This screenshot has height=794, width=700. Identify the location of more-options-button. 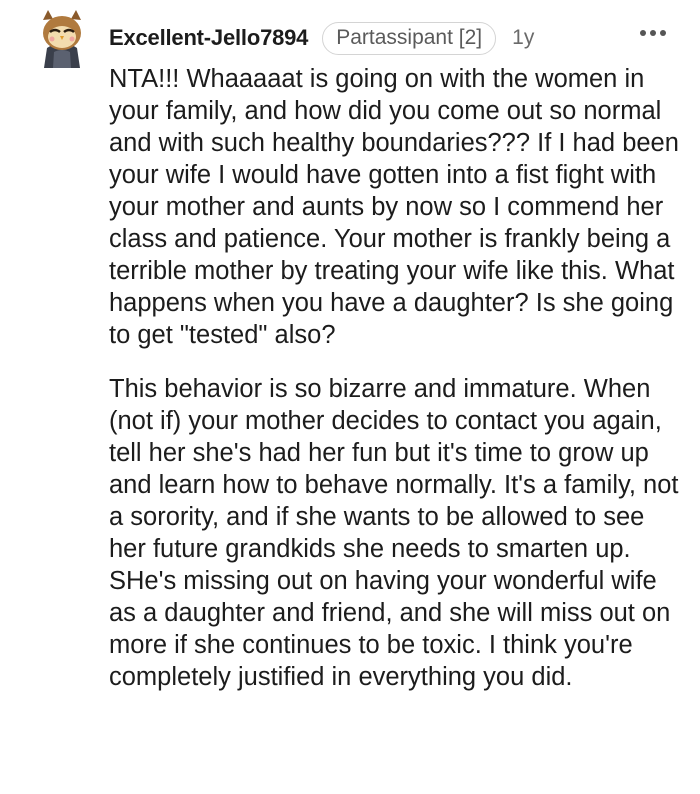
(653, 33).